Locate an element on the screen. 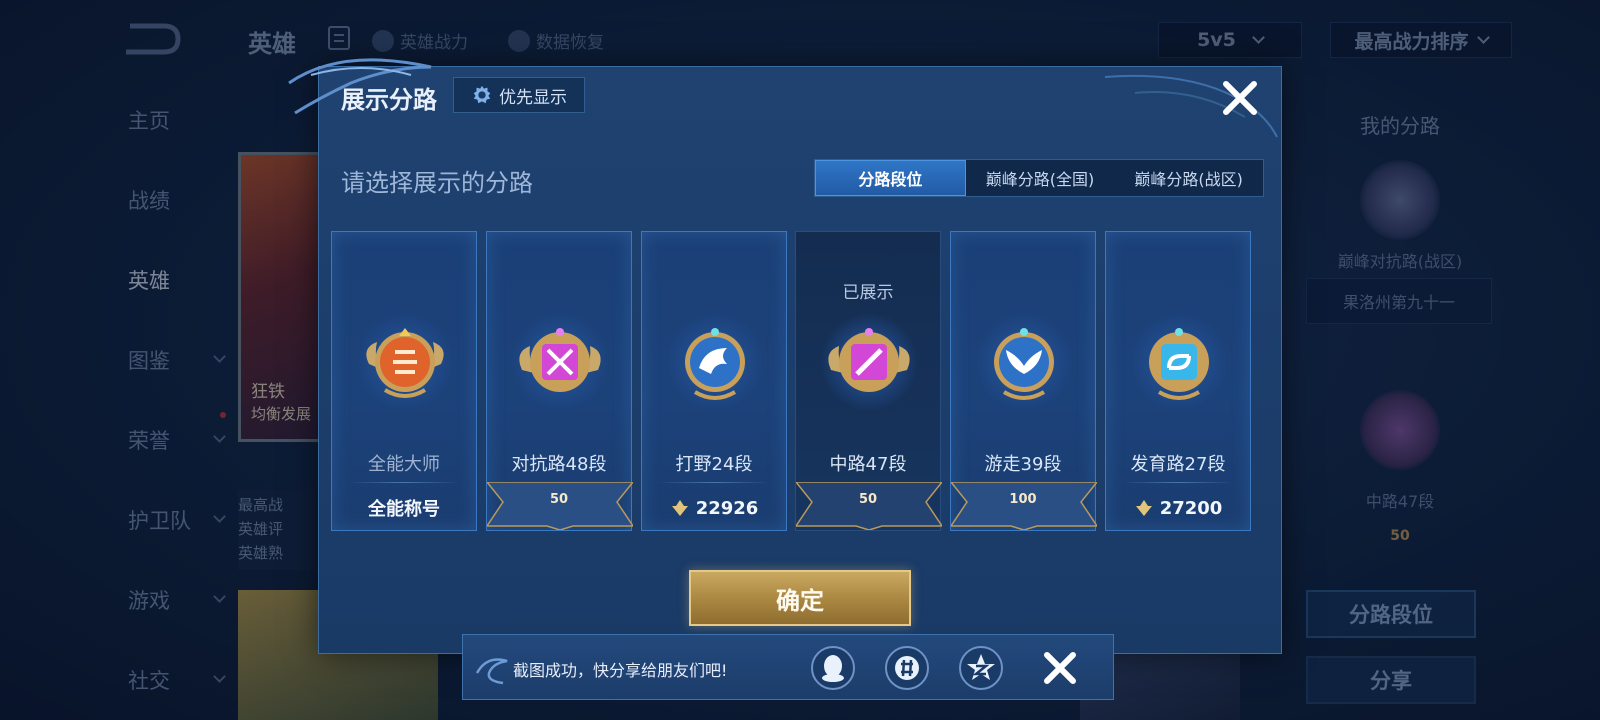 This screenshot has width=1600, height=720. share-qzone-button is located at coordinates (981, 668).